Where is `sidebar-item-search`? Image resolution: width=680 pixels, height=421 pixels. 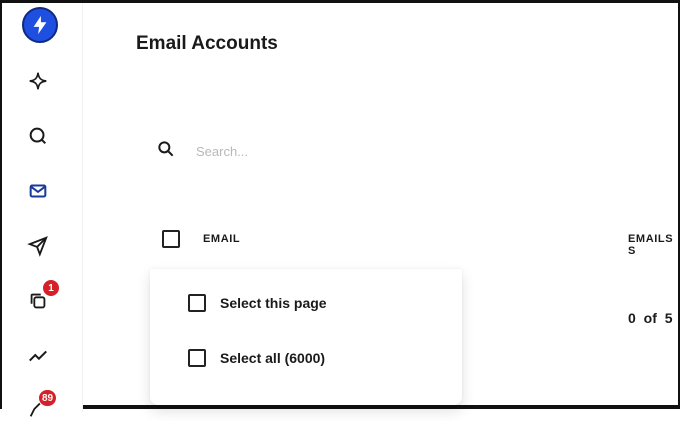
sidebar-item-search is located at coordinates (38, 136).